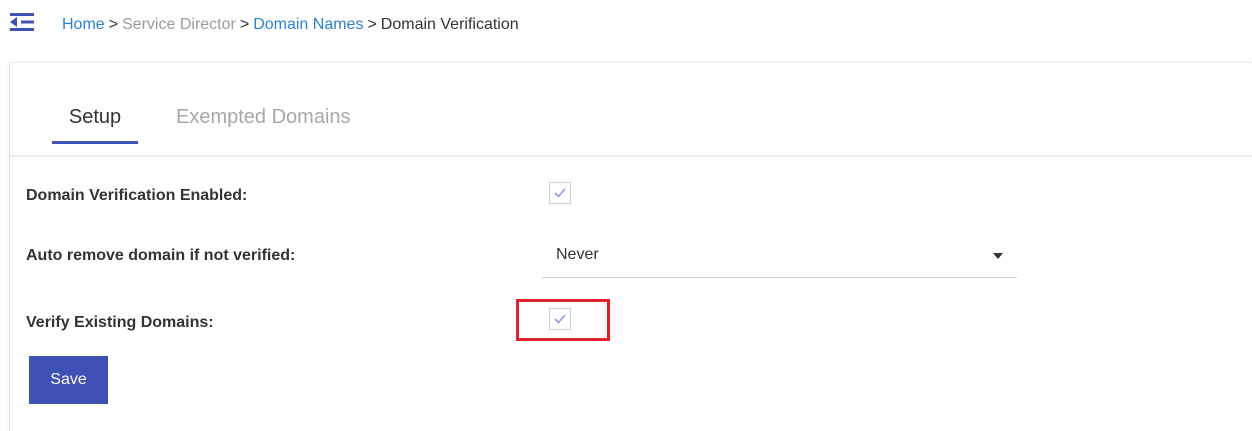 Image resolution: width=1252 pixels, height=431 pixels. Describe the element at coordinates (120, 322) in the screenshot. I see `verify-existing-domains-label: Verify Existing Domains:` at that location.